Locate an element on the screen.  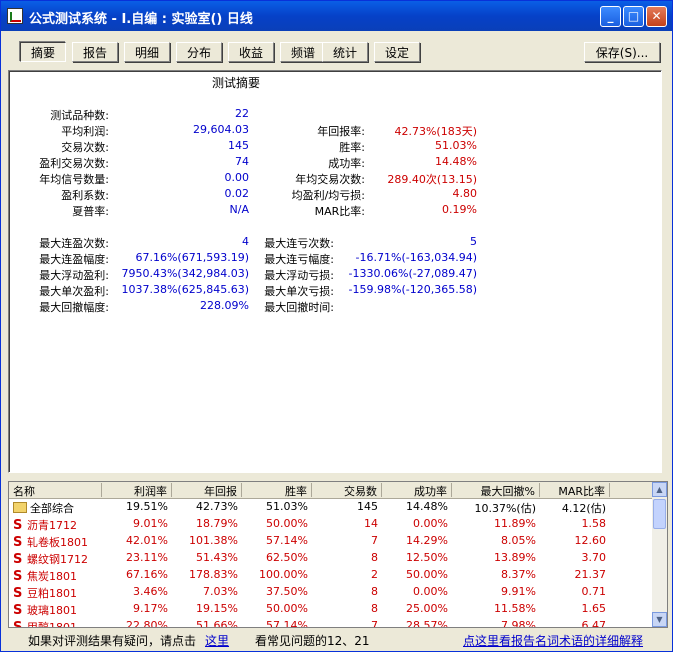
table-cell: 14.29% is located at coordinates (427, 540).